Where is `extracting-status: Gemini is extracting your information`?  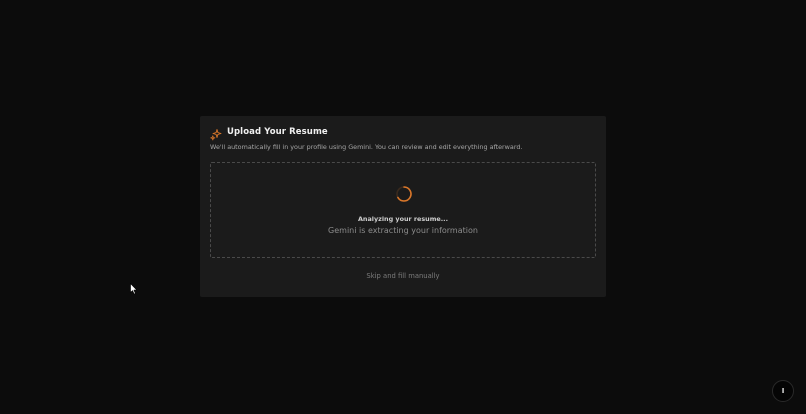 extracting-status: Gemini is extracting your information is located at coordinates (403, 230).